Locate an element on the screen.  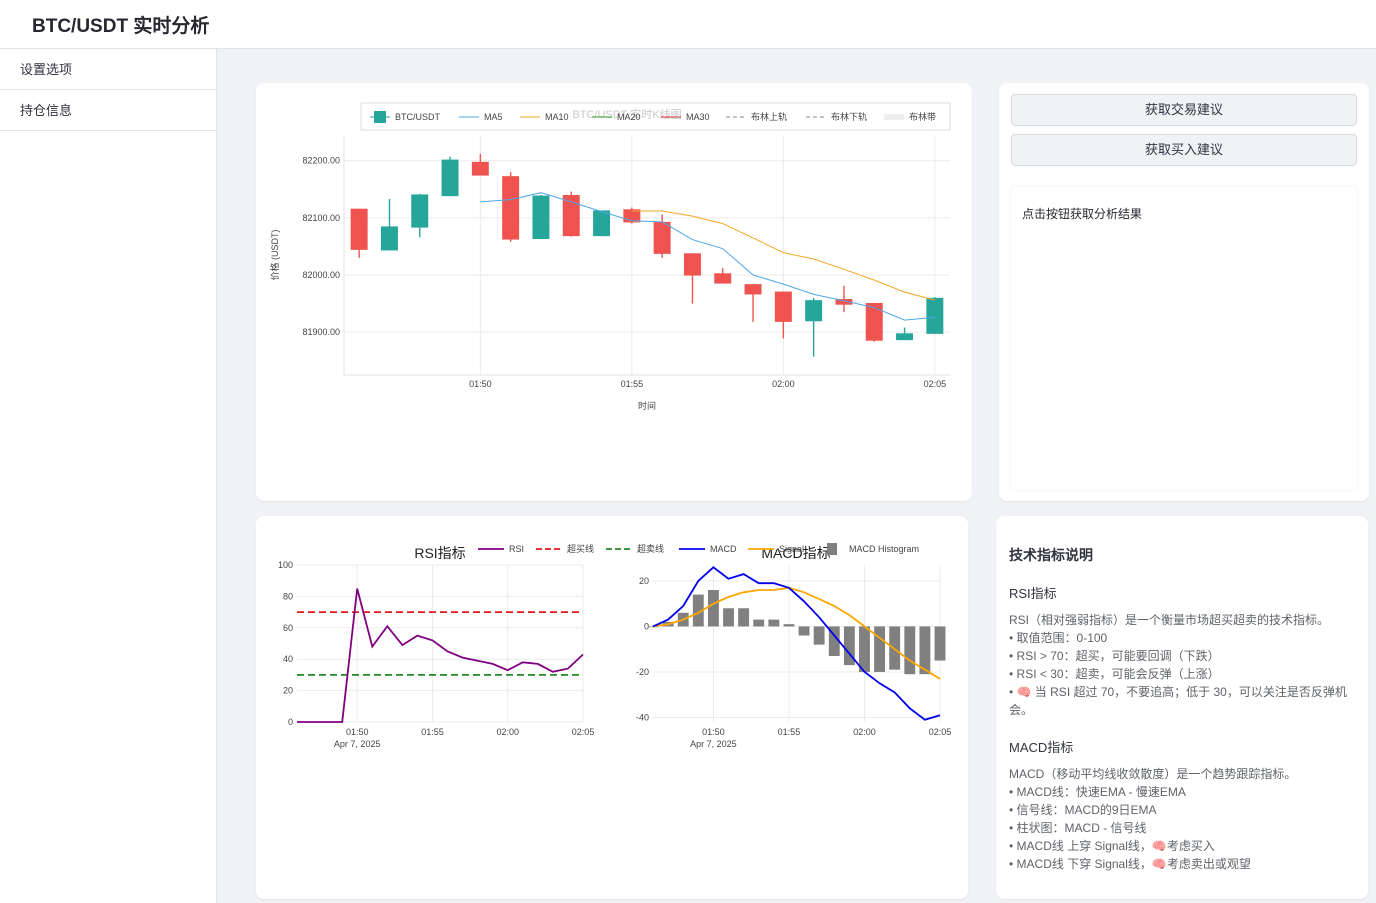
macd-line: • MACD线 上穿 Signal线，🧠考虑买入 is located at coordinates (1112, 846).